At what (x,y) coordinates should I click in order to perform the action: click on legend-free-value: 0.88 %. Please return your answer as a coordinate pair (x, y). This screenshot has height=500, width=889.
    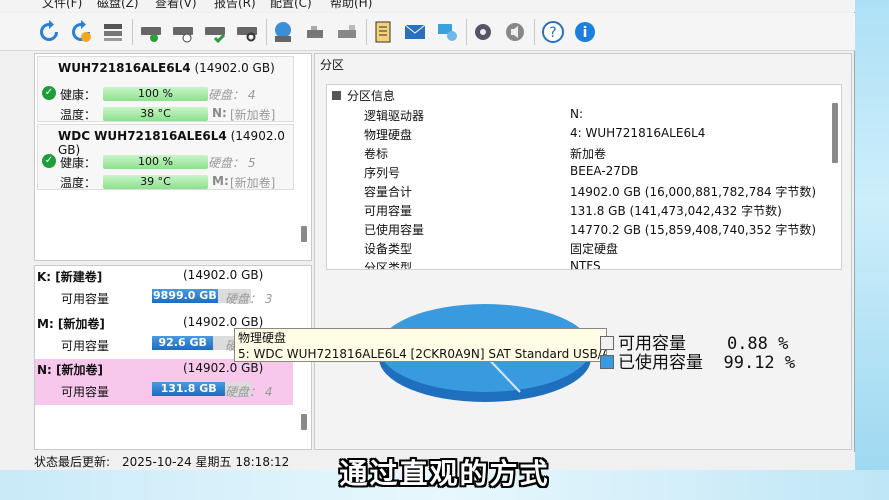
    Looking at the image, I should click on (757, 344).